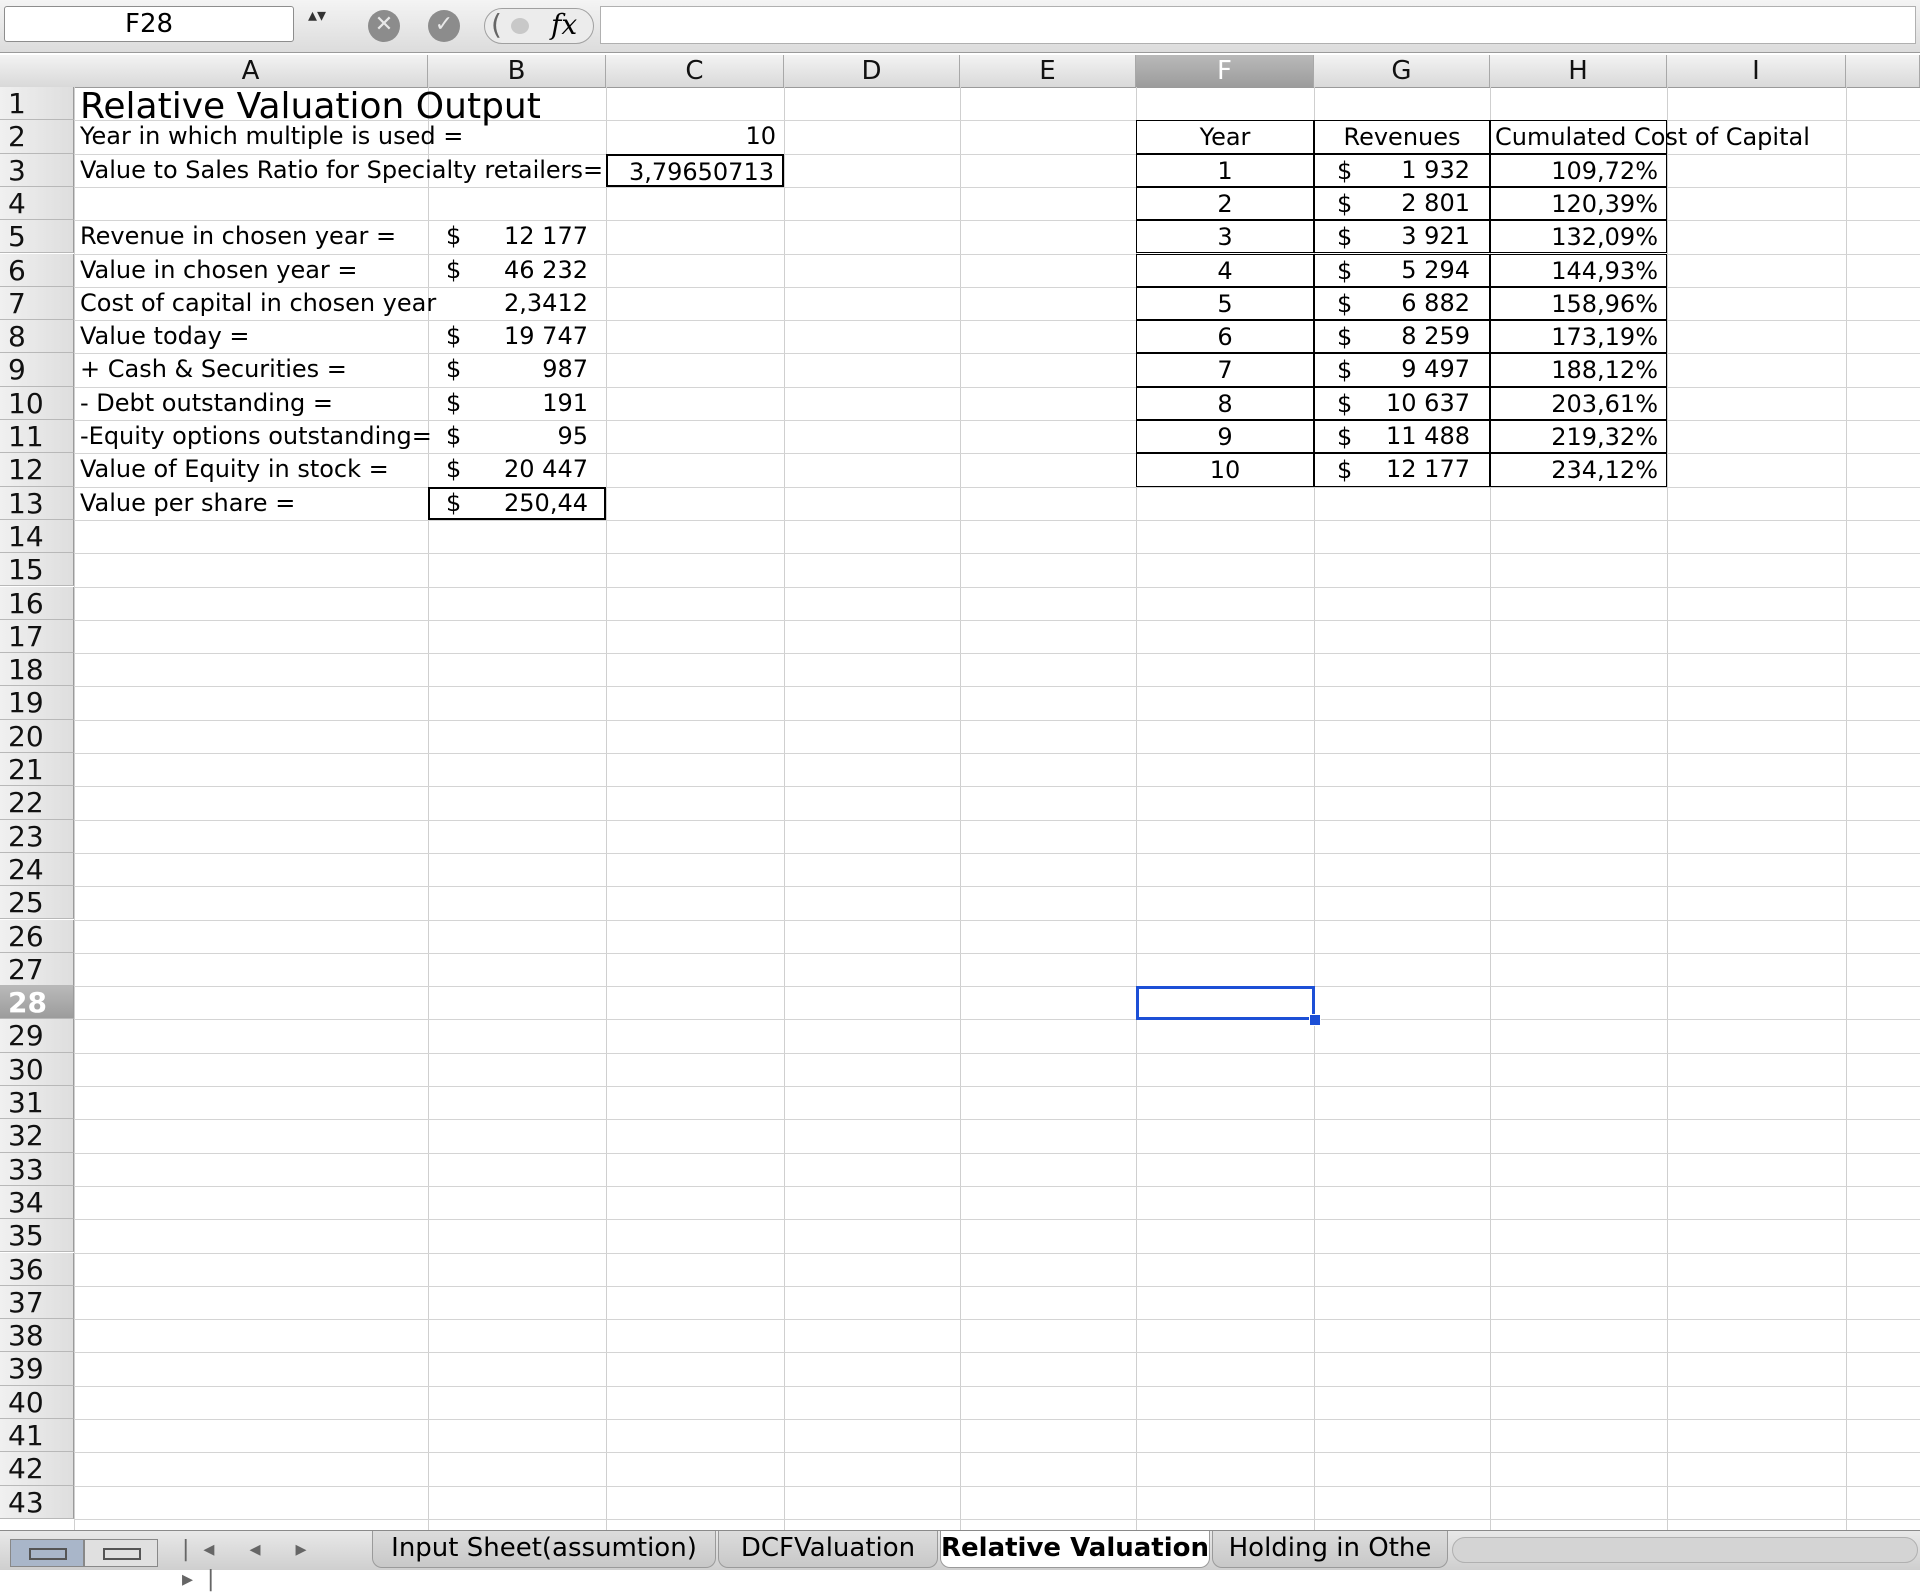 The width and height of the screenshot is (1920, 1595). Describe the element at coordinates (37, 503) in the screenshot. I see `row-header-13: 13` at that location.